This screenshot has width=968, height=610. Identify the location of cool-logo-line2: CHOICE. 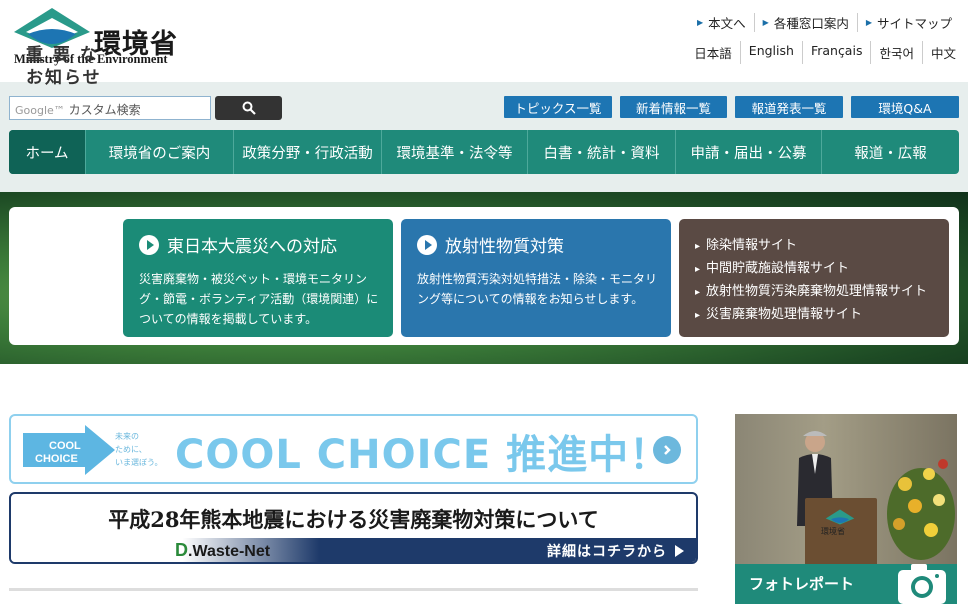
(56, 459).